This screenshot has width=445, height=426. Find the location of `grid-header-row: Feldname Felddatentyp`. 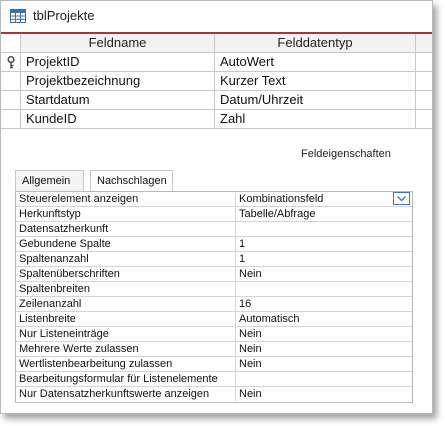

grid-header-row: Feldname Felddatentyp is located at coordinates (216, 43).